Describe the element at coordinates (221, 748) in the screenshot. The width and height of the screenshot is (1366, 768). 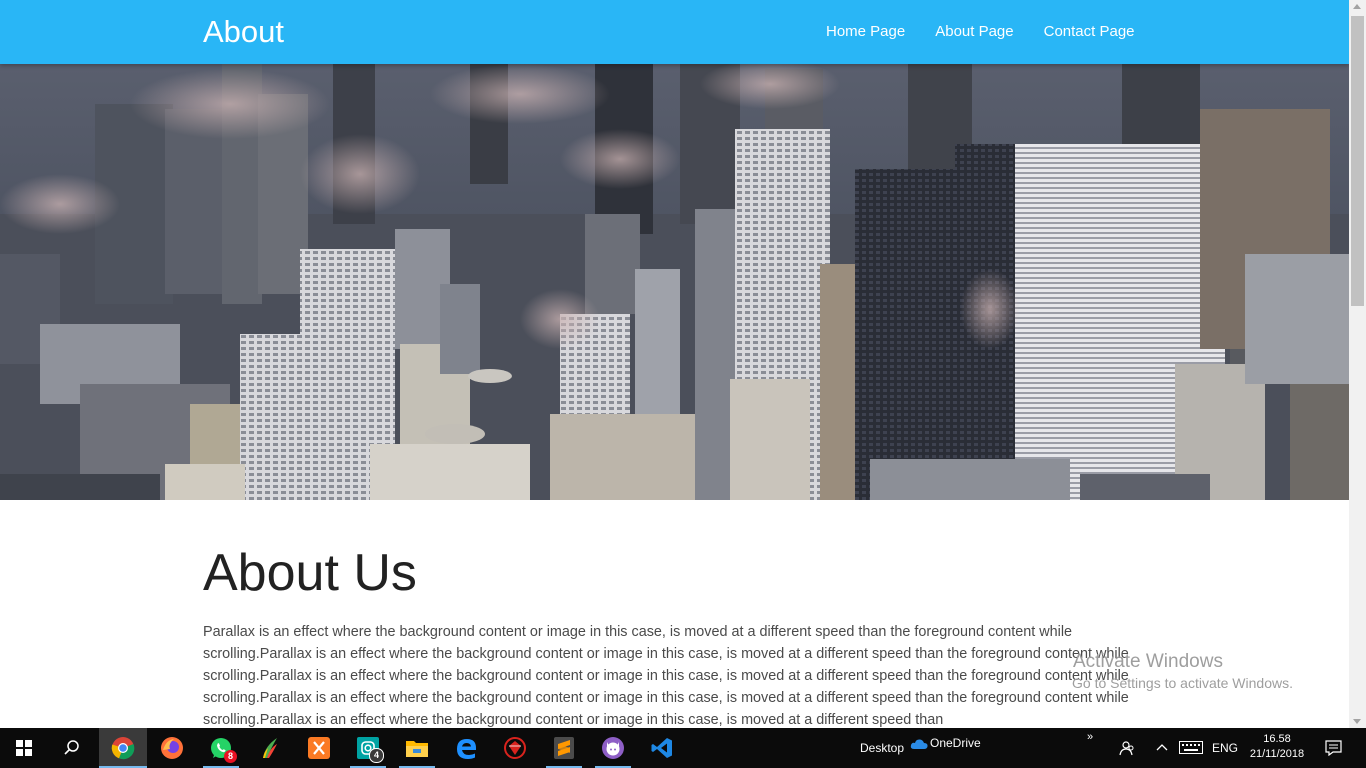
I see `taskbar-whatsapp: 8` at that location.